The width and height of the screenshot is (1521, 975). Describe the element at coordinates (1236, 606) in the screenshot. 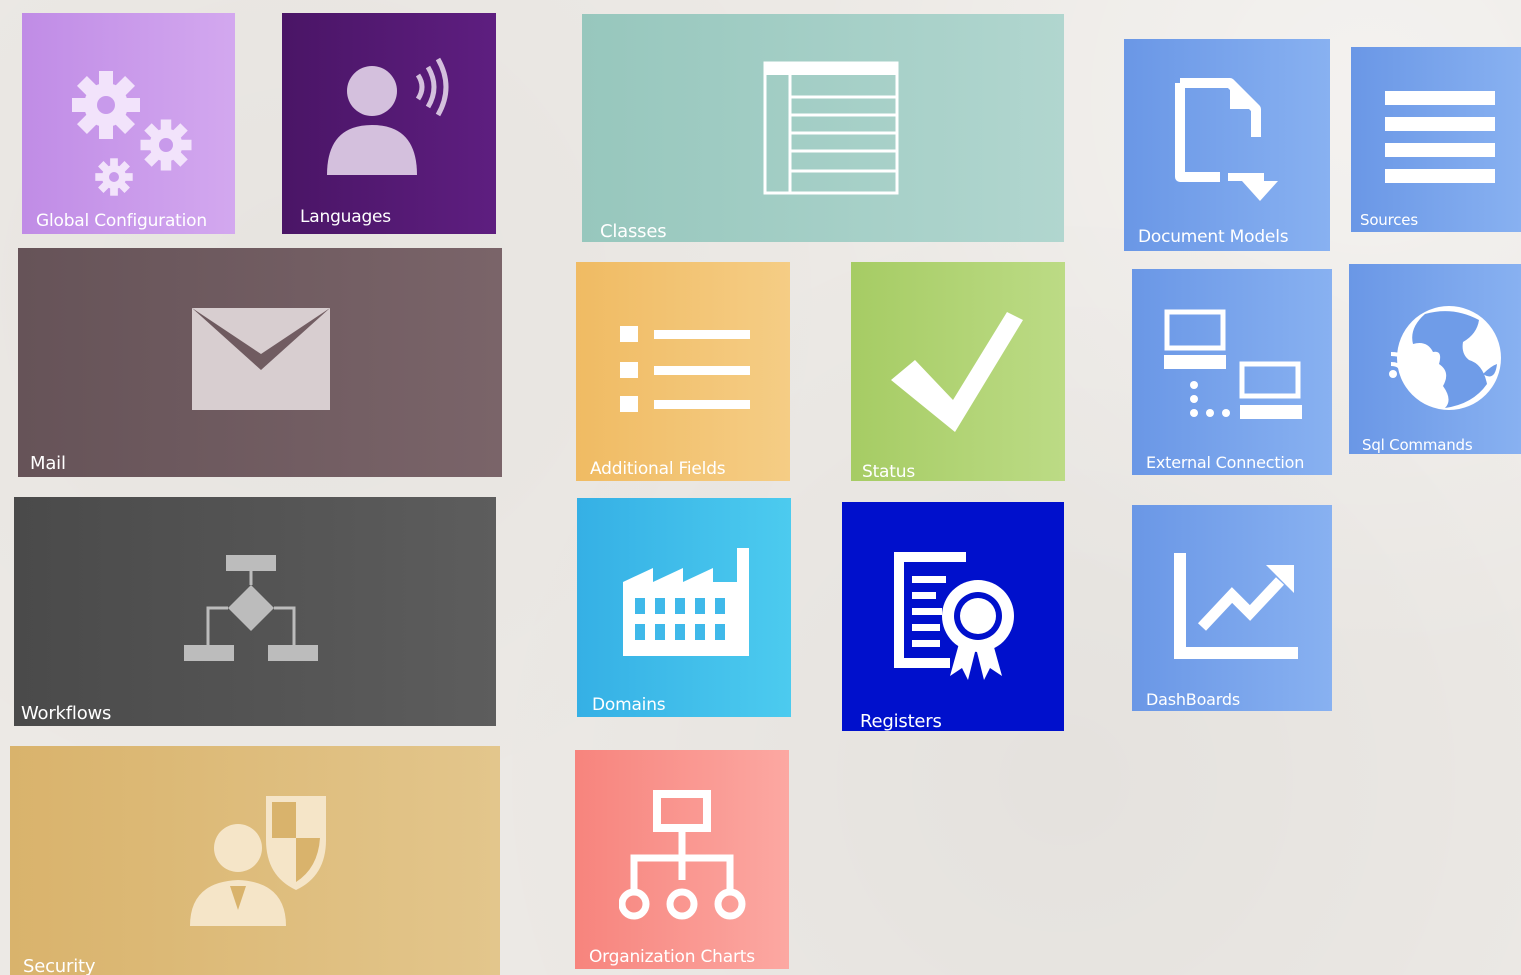

I see `line-chart-icon` at that location.